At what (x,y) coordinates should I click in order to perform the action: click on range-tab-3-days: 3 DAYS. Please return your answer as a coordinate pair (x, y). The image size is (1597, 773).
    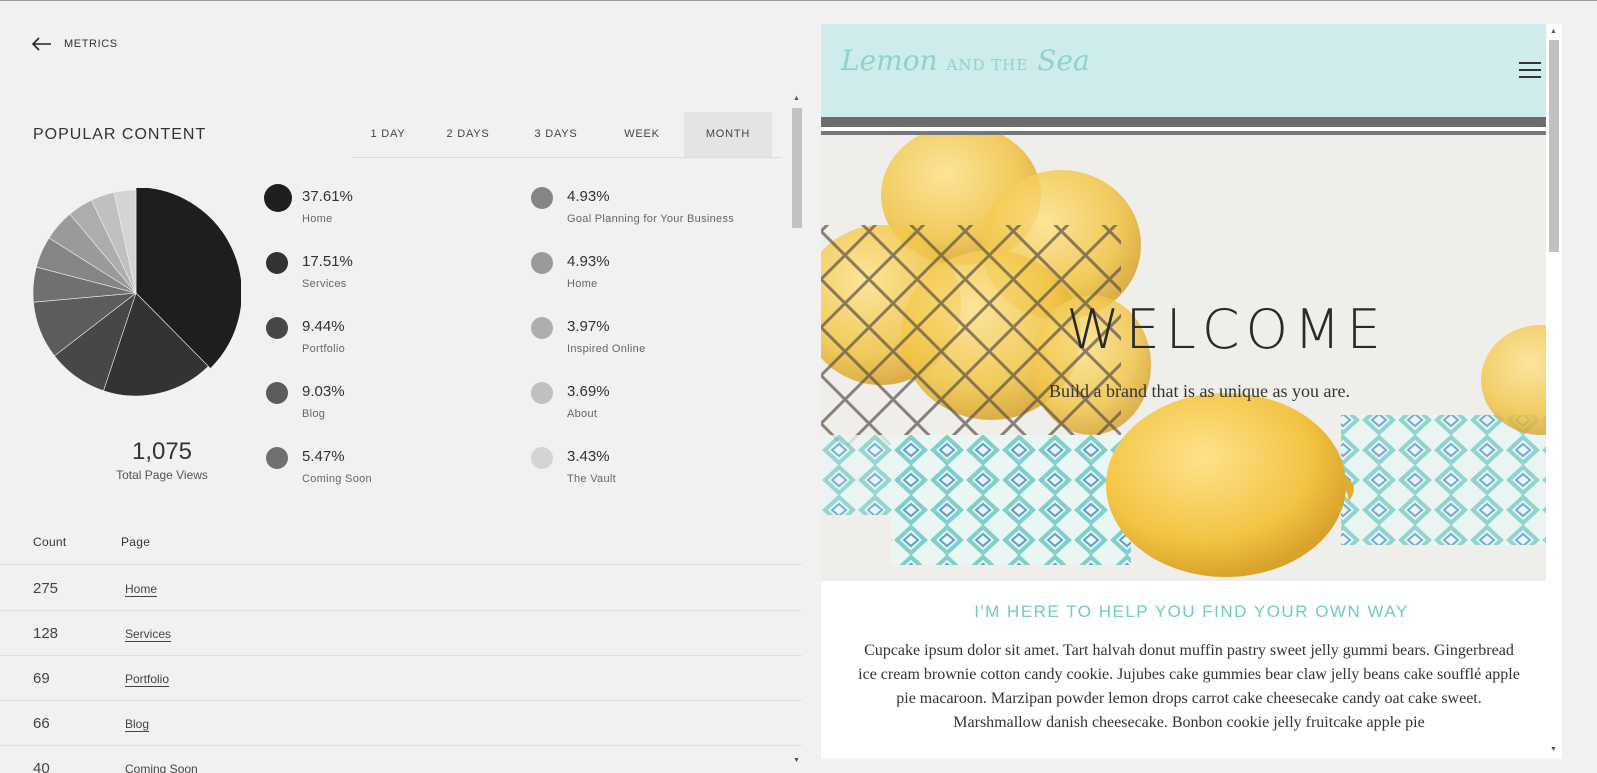
    Looking at the image, I should click on (556, 134).